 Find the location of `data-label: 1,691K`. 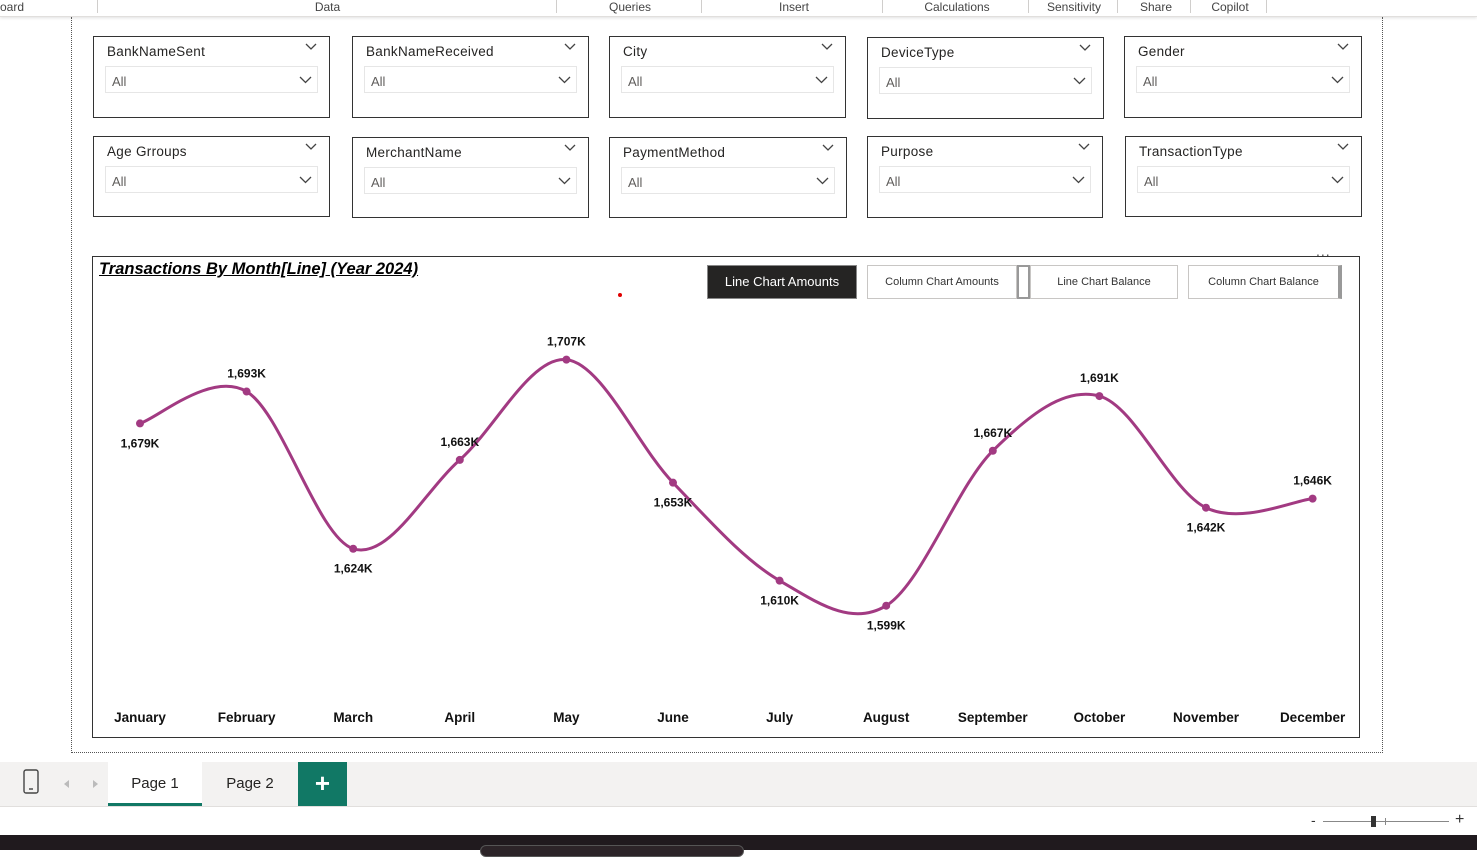

data-label: 1,691K is located at coordinates (1099, 378).